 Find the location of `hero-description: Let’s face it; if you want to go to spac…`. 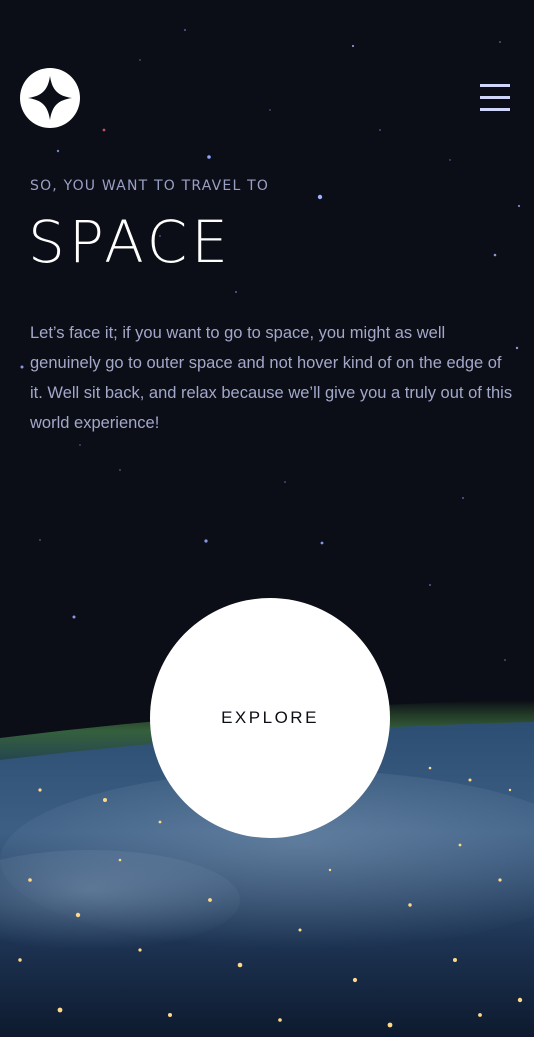

hero-description: Let’s face it; if you want to go to spac… is located at coordinates (271, 378).